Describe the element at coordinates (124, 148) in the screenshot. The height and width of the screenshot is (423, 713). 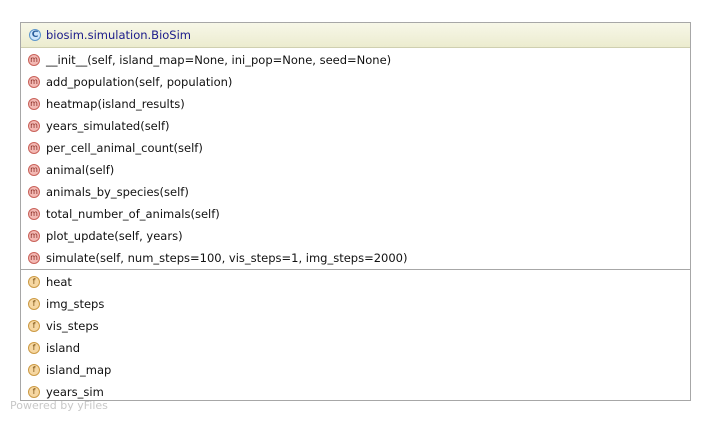
I see `method-label: per_cell_animal_count(self)` at that location.